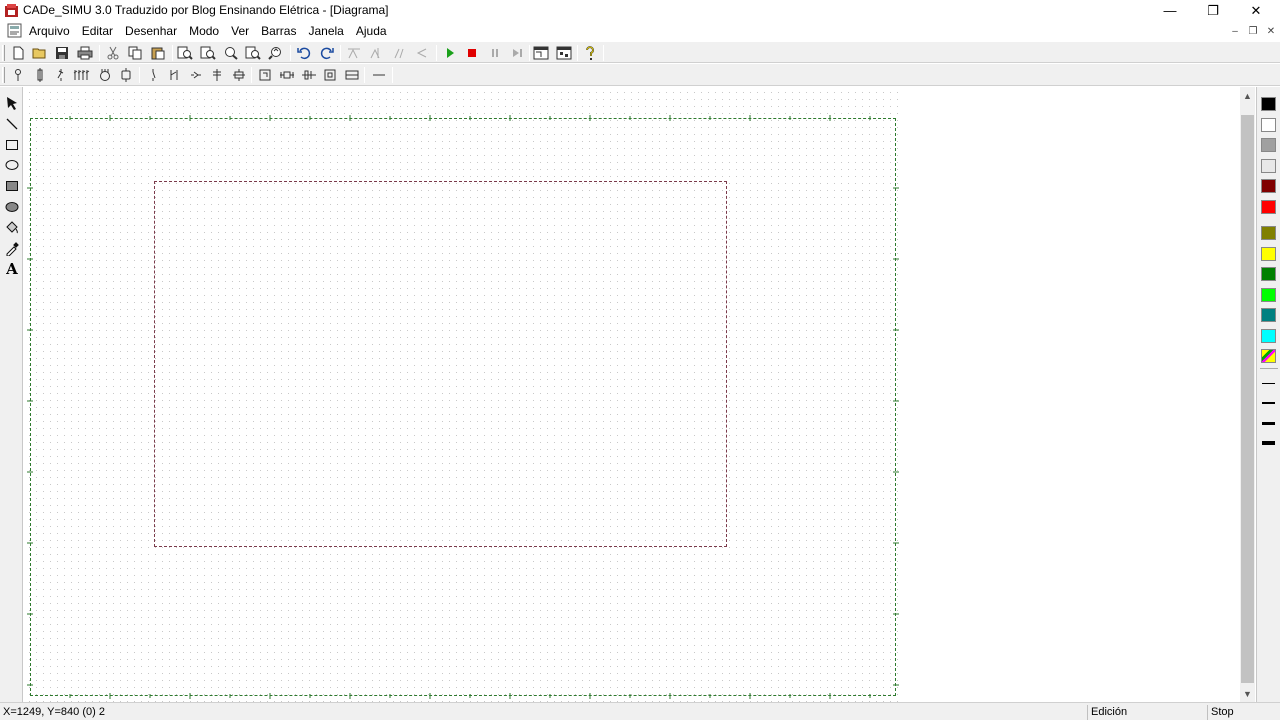 This screenshot has width=1280, height=720. Describe the element at coordinates (287, 75) in the screenshot. I see `pushbutton-icon` at that location.